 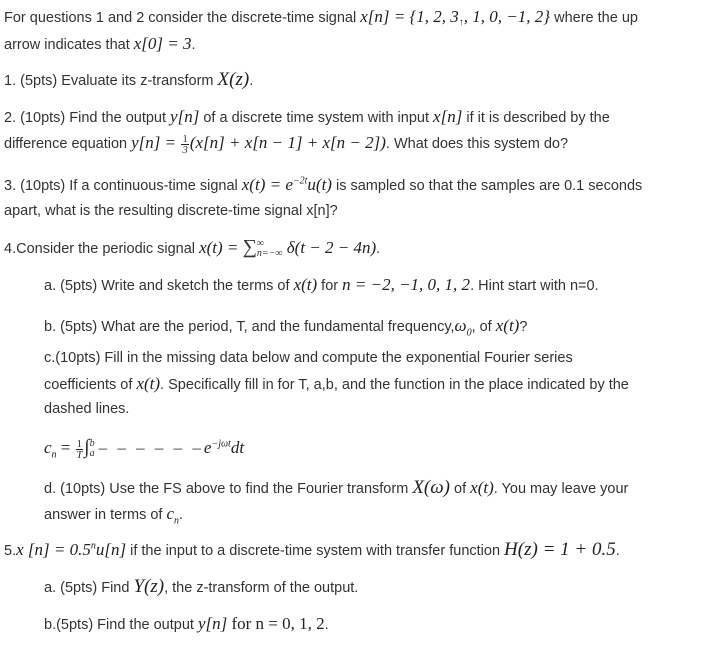 What do you see at coordinates (269, 249) in the screenshot?
I see `summation-limits: ∞ n=−∞` at bounding box center [269, 249].